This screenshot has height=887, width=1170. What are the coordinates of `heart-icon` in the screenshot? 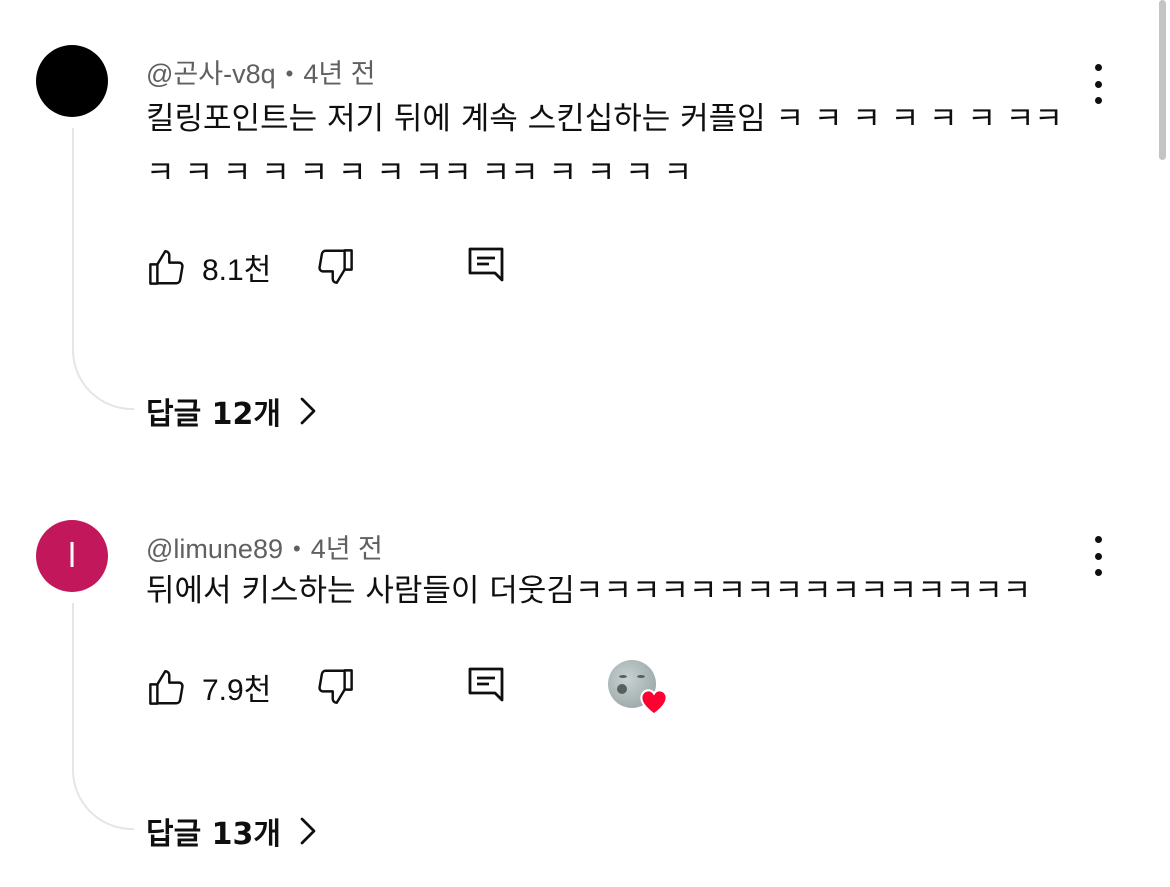 It's located at (654, 702).